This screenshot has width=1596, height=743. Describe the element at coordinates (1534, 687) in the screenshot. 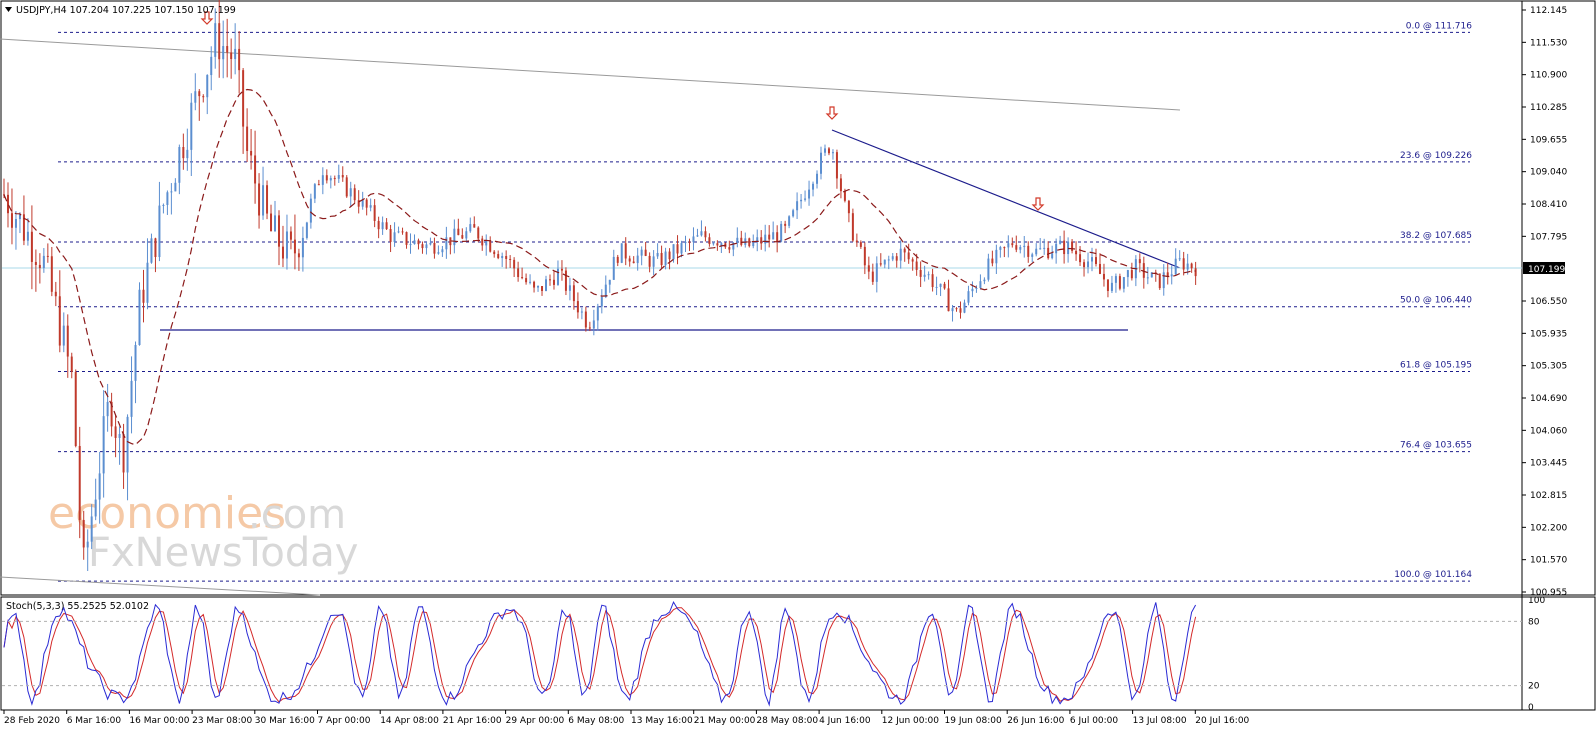

I see `stoch-tick-label: 20` at that location.